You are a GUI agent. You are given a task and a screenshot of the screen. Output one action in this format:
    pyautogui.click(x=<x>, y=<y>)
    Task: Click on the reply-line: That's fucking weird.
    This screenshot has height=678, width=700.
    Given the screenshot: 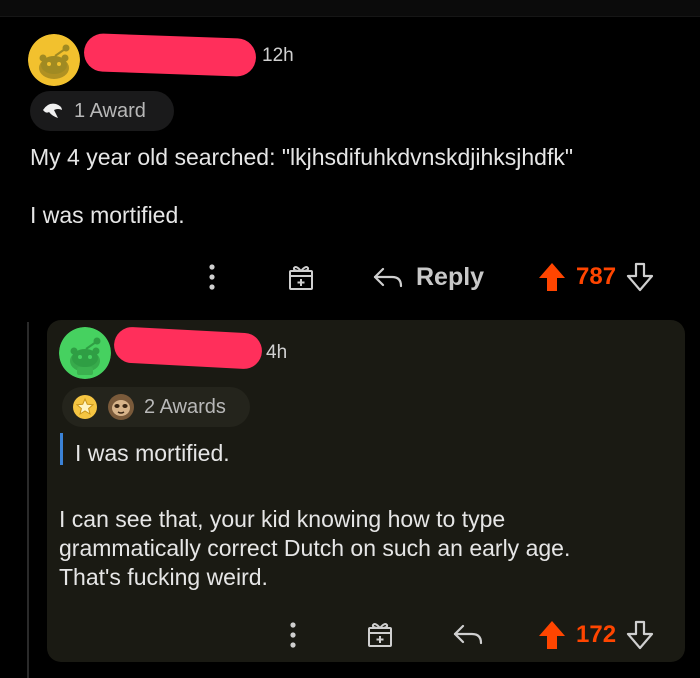 What is the action you would take?
    pyautogui.click(x=163, y=577)
    